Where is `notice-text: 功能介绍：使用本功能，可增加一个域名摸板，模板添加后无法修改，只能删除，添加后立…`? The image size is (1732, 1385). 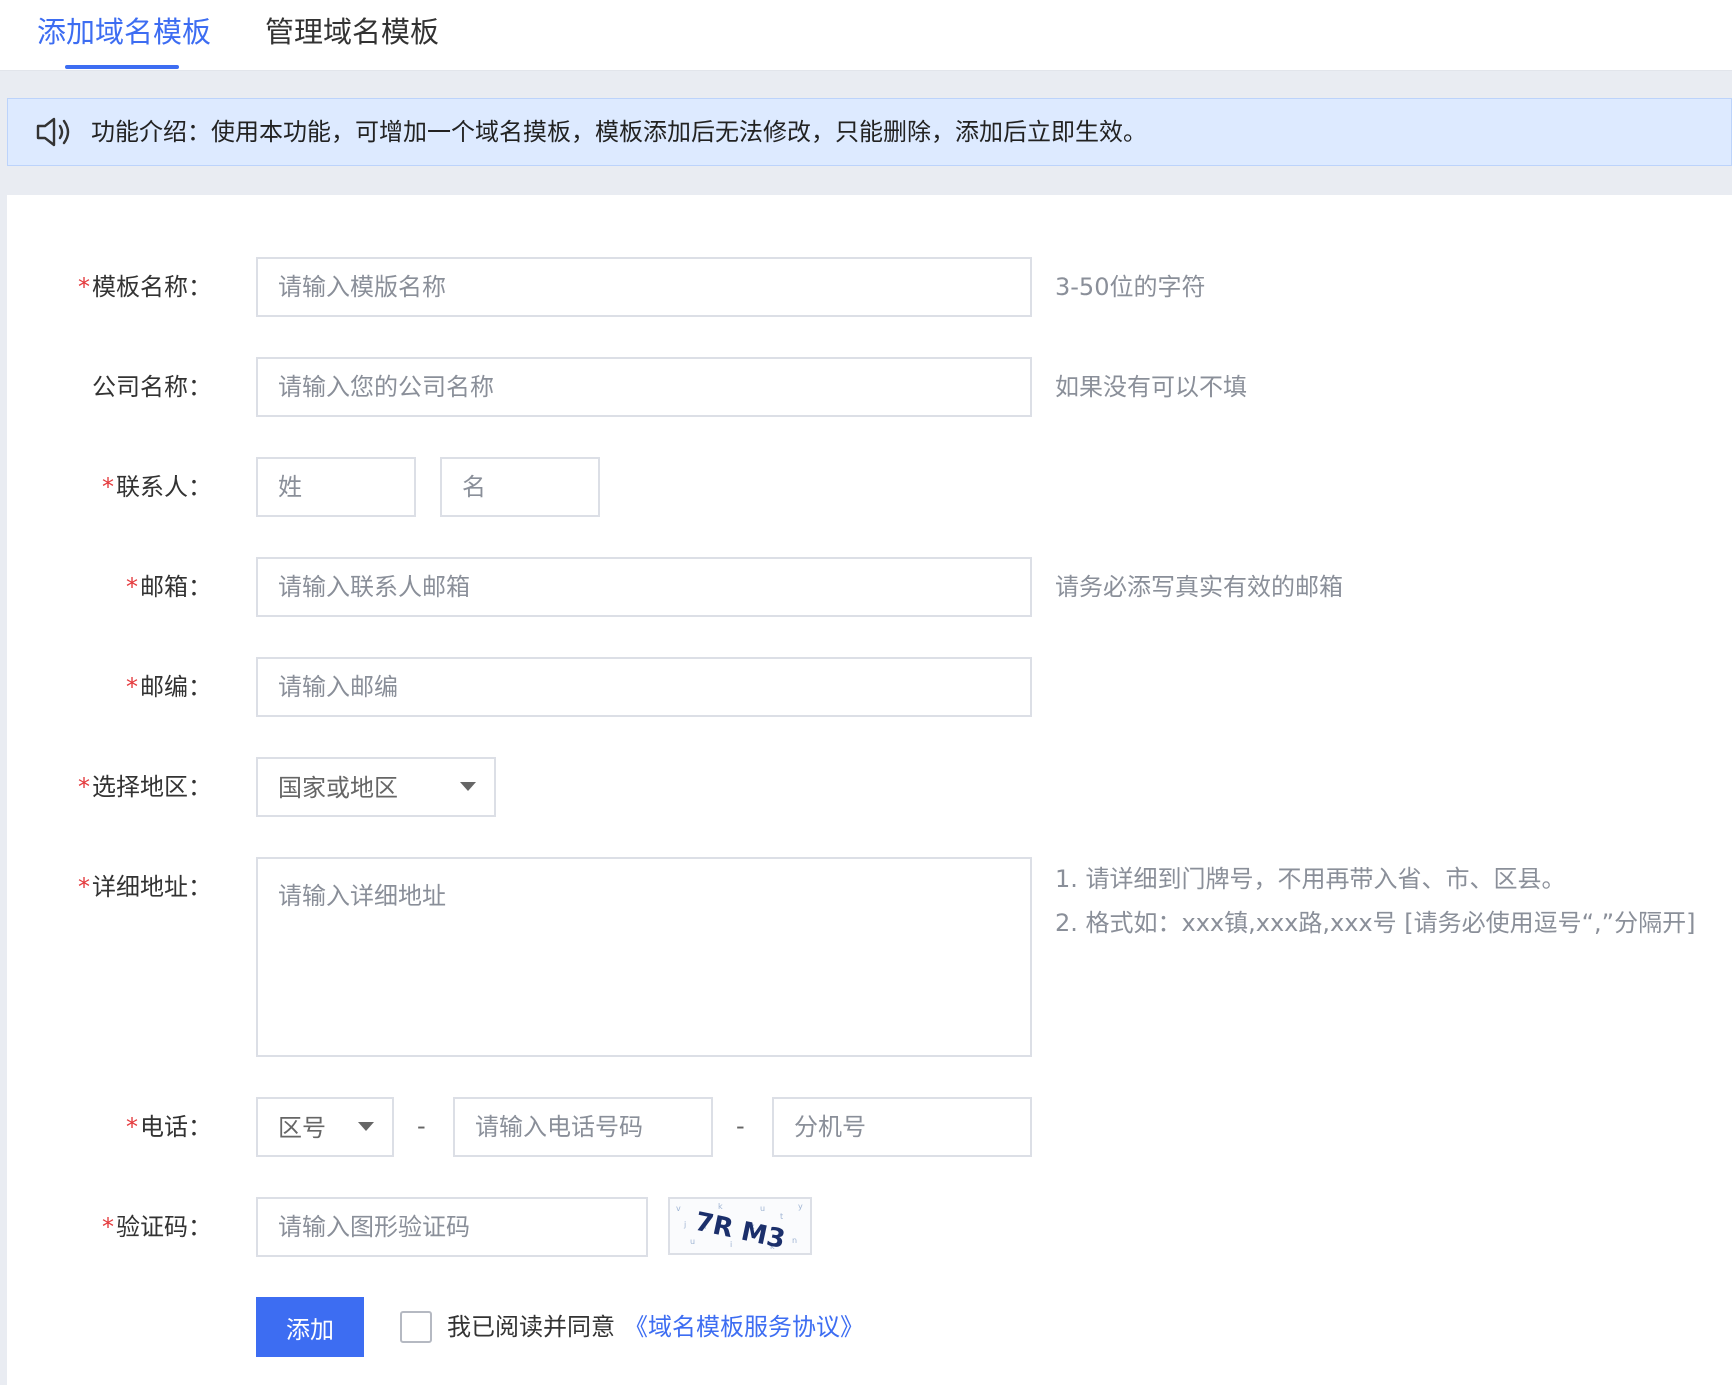 notice-text: 功能介绍：使用本功能，可增加一个域名摸板，模板添加后无法修改，只能删除，添加后立… is located at coordinates (619, 132).